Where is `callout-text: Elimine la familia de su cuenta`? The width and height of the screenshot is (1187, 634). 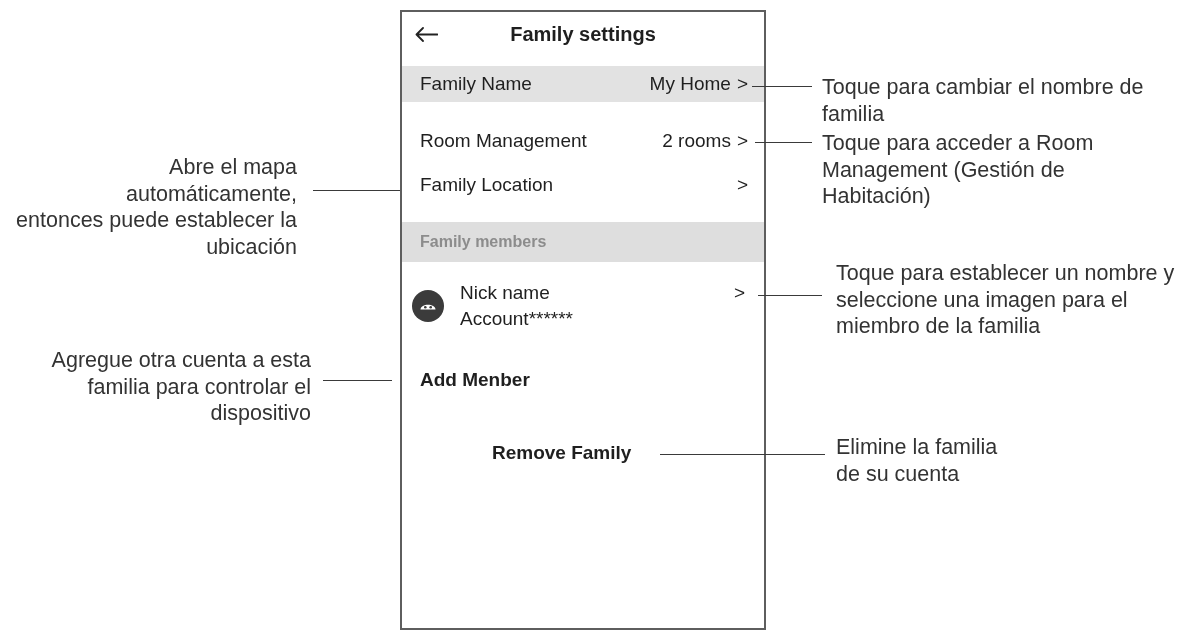
callout-text: Elimine la familia de su cuenta is located at coordinates (917, 460).